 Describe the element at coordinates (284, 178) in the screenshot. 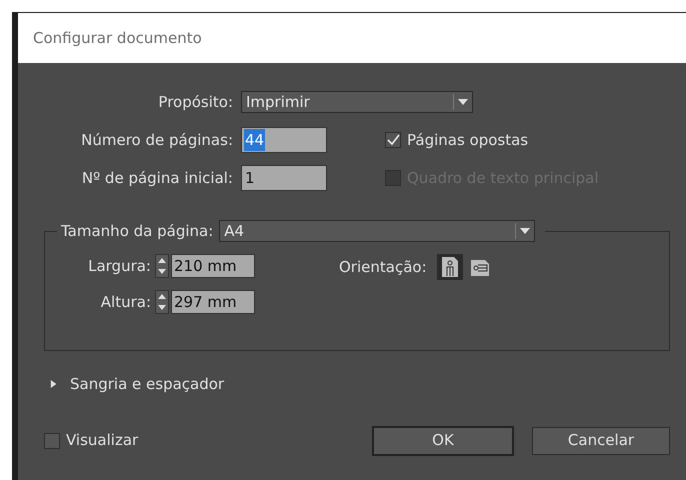

I see `number-field: 1` at that location.